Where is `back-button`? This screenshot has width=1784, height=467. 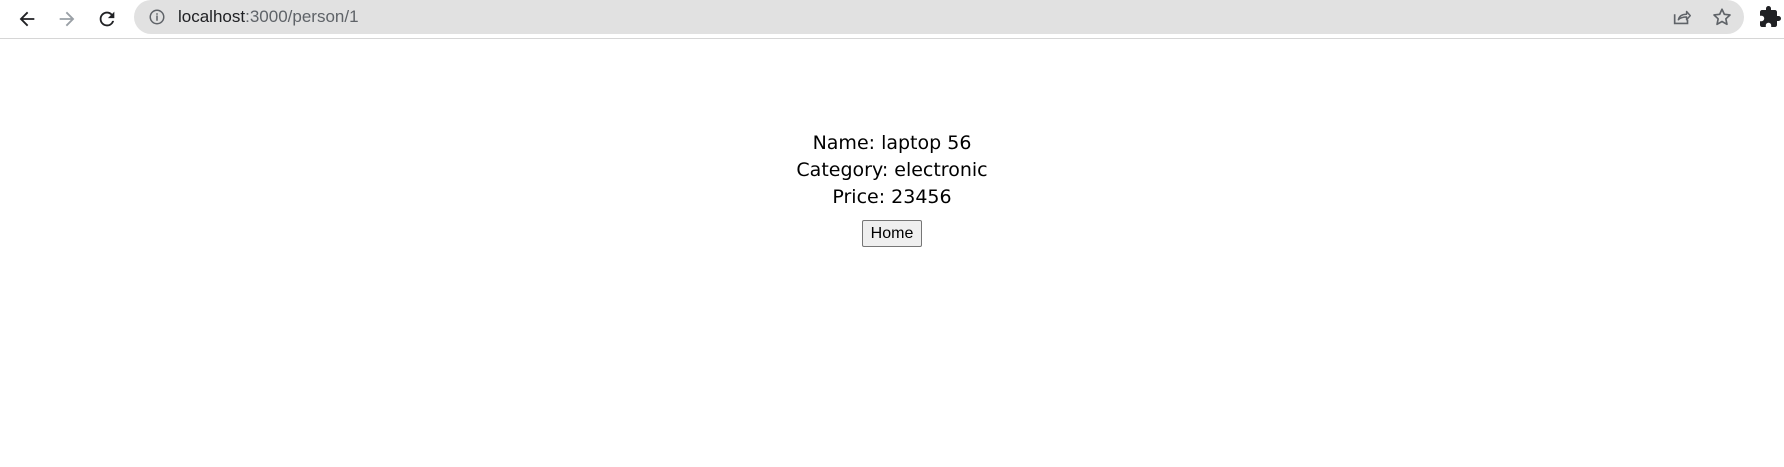
back-button is located at coordinates (27, 19).